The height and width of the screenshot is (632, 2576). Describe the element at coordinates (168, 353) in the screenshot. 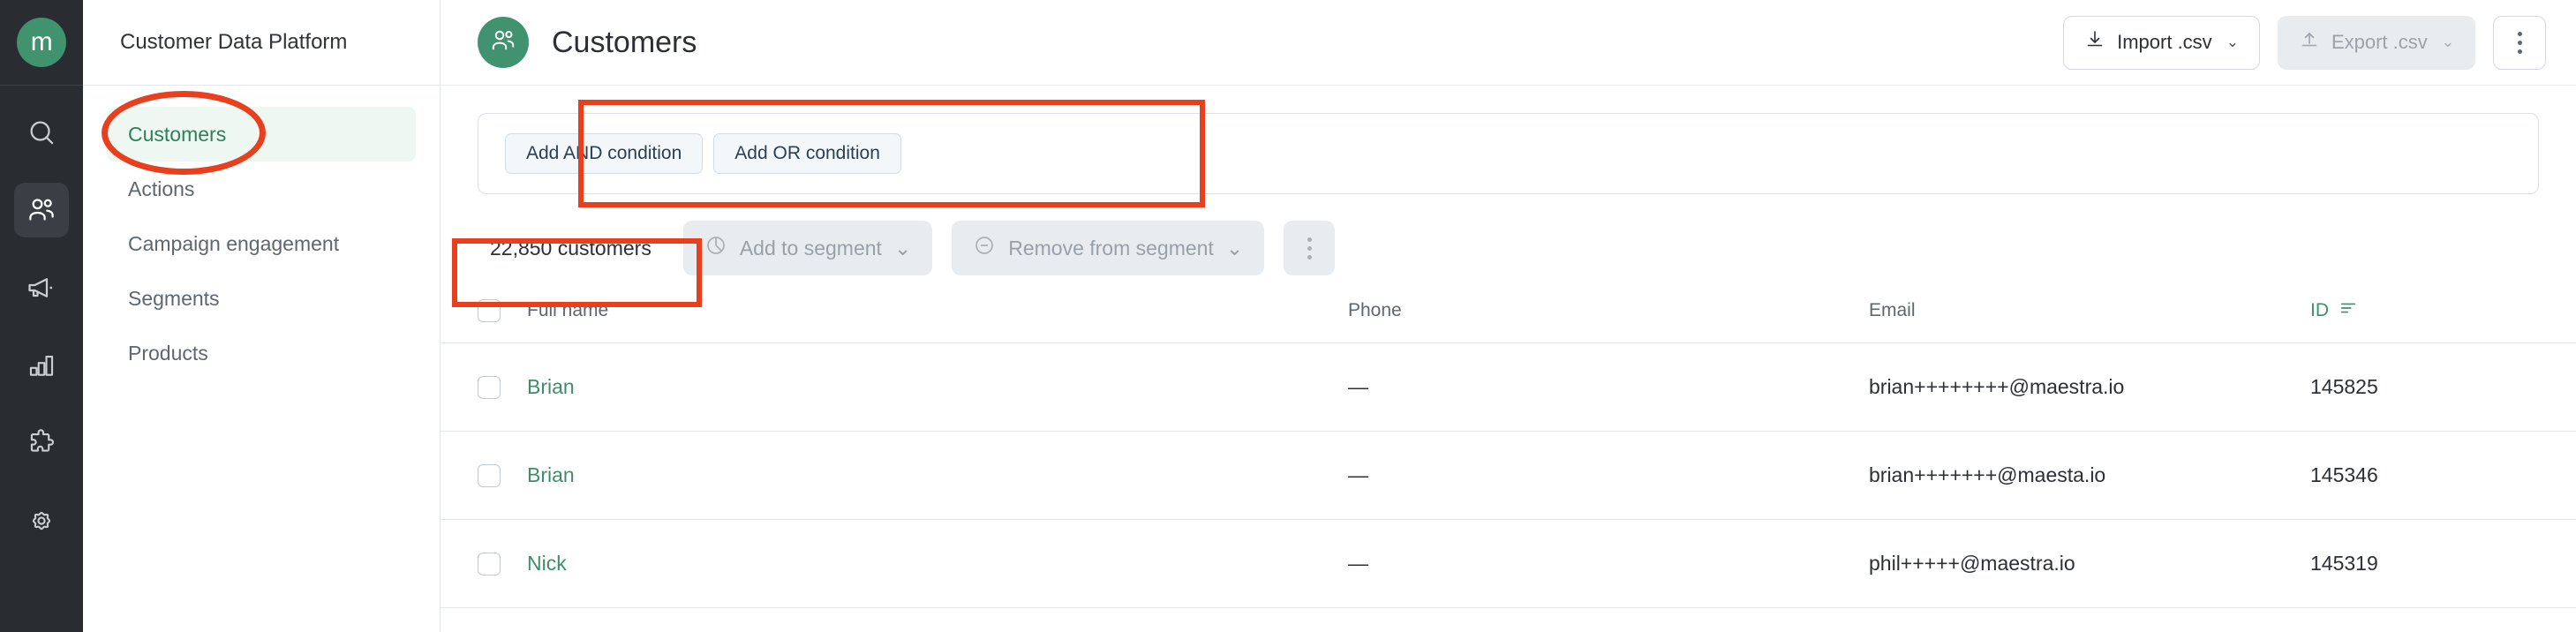

I see `sidebar-item-label: Products` at that location.